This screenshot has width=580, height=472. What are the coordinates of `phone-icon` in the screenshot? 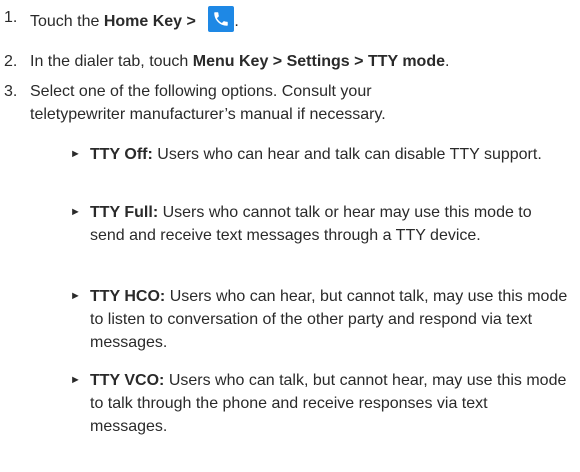 It's located at (221, 19).